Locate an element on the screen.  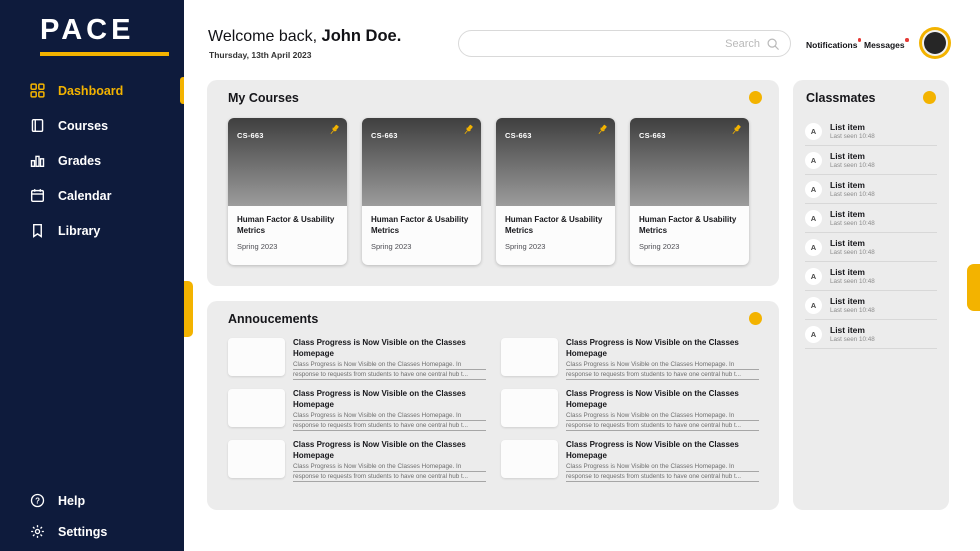
sidebar-item-courses: Courses is located at coordinates (92, 125).